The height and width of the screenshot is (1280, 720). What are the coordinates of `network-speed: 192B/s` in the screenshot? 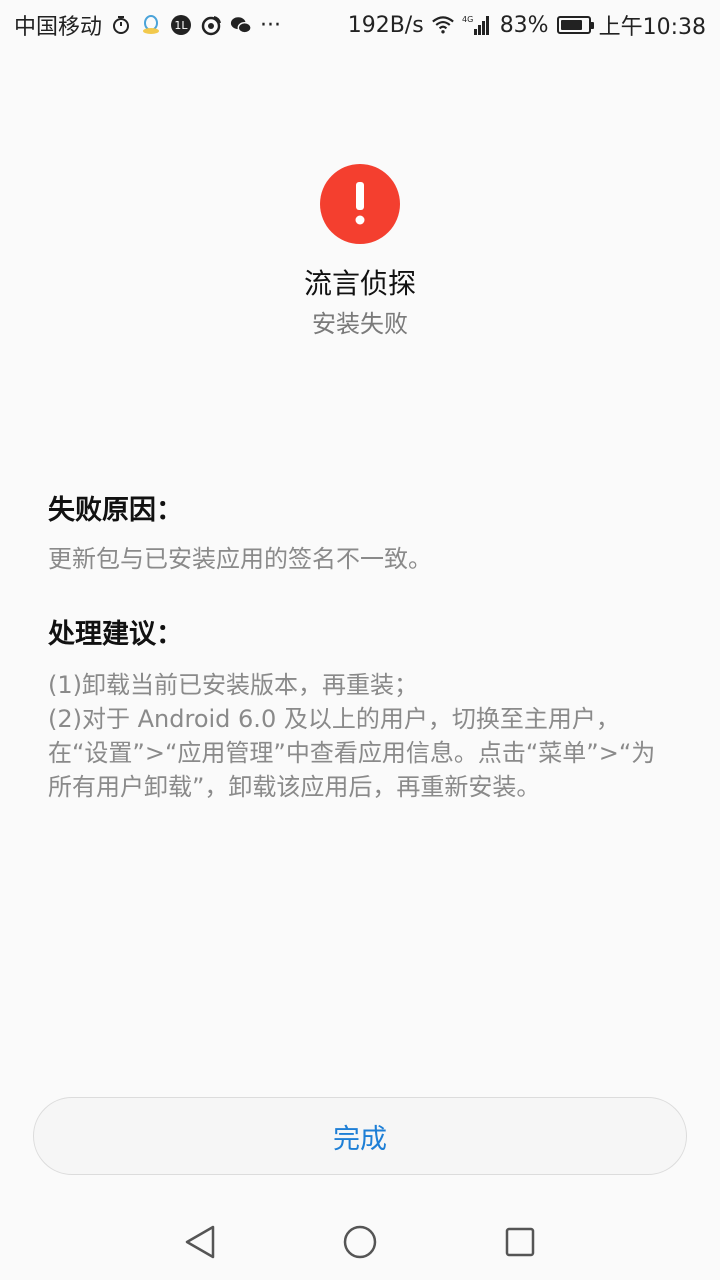 It's located at (385, 25).